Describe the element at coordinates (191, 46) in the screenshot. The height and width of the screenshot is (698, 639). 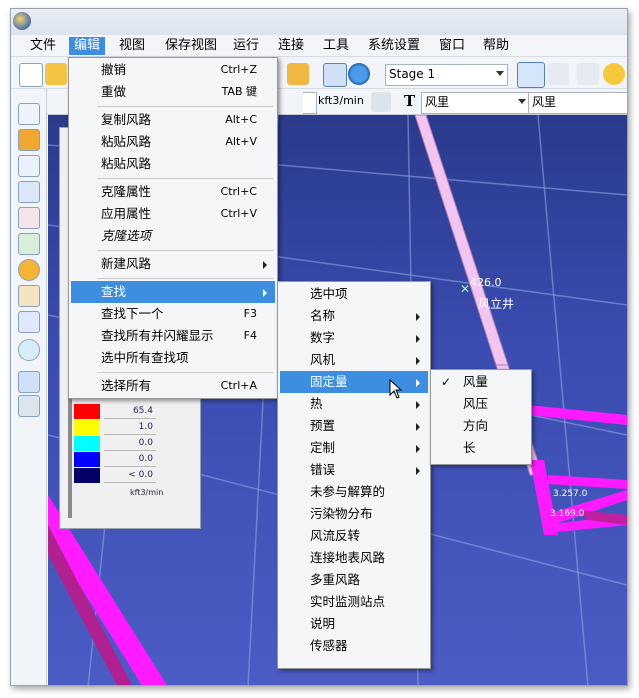
I see `menu-saved-views: 保存视图` at that location.